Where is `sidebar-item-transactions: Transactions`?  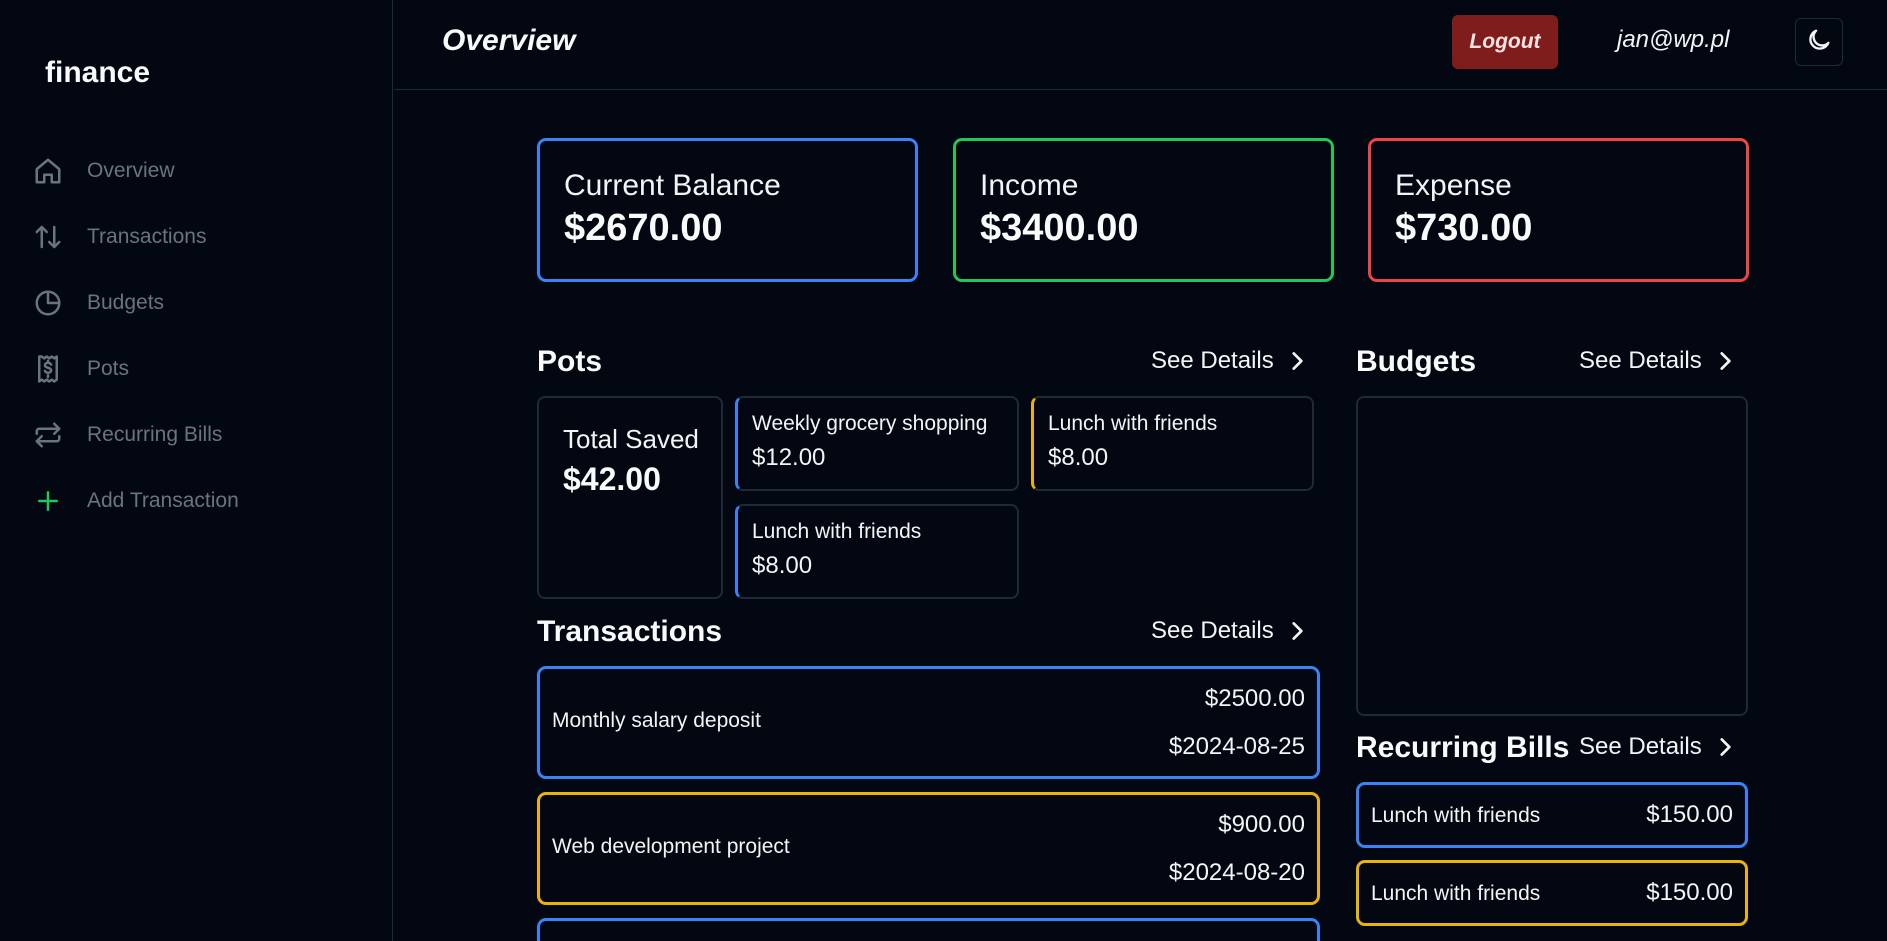
sidebar-item-transactions: Transactions is located at coordinates (135, 237).